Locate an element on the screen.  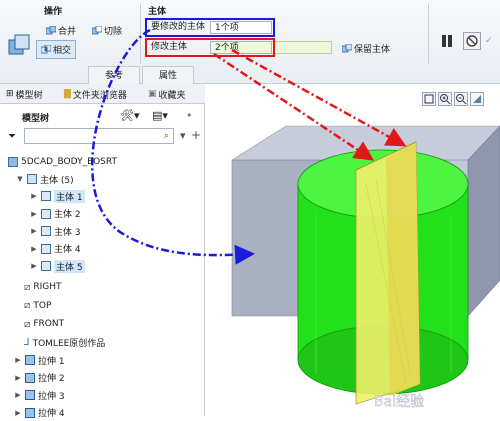
tree-extrude-label: 拉伸 3 is located at coordinates (51, 396).